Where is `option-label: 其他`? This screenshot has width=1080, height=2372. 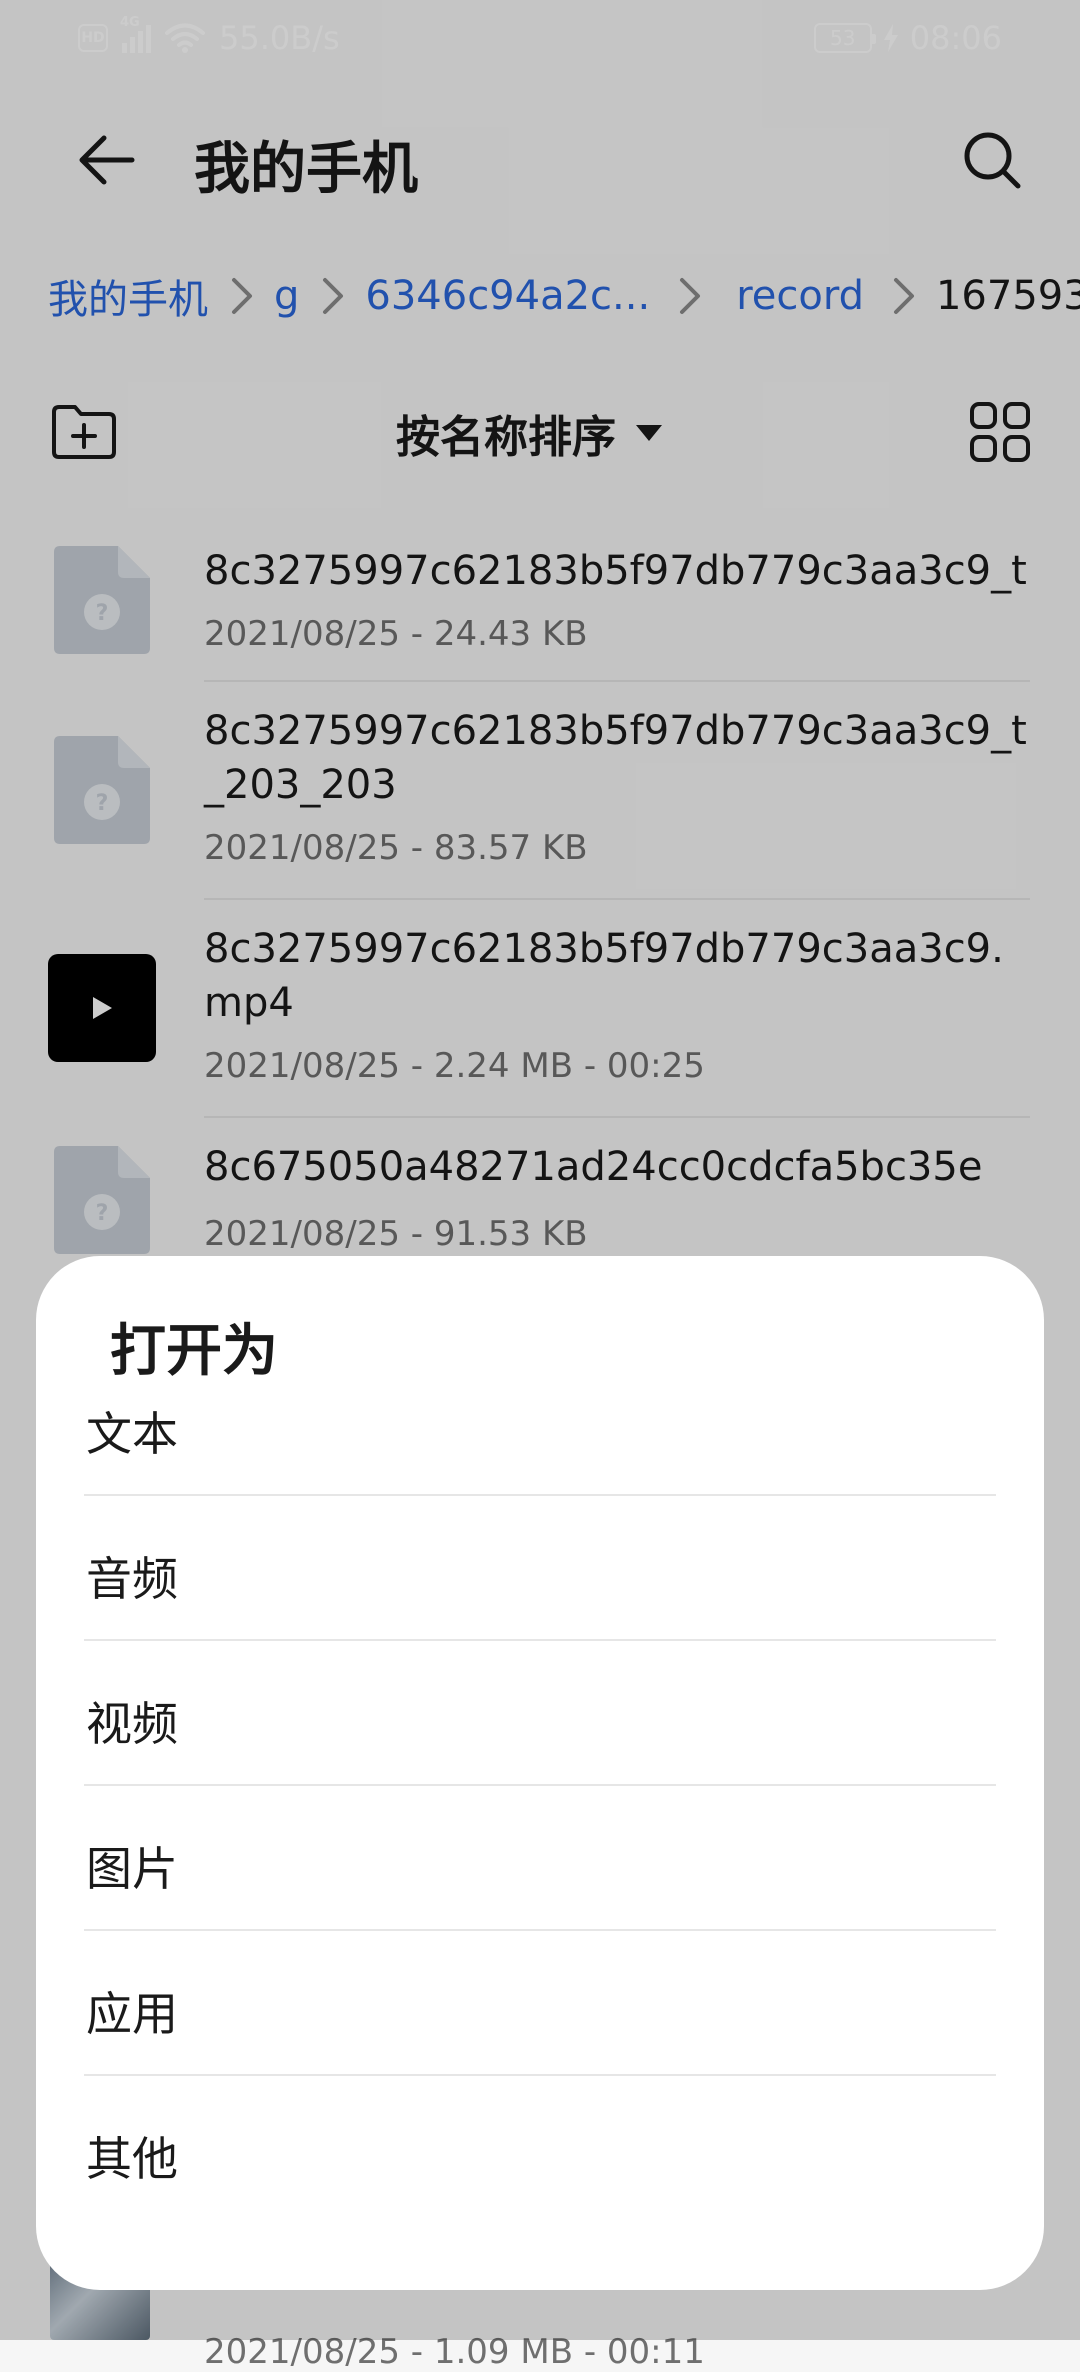 option-label: 其他 is located at coordinates (132, 2159).